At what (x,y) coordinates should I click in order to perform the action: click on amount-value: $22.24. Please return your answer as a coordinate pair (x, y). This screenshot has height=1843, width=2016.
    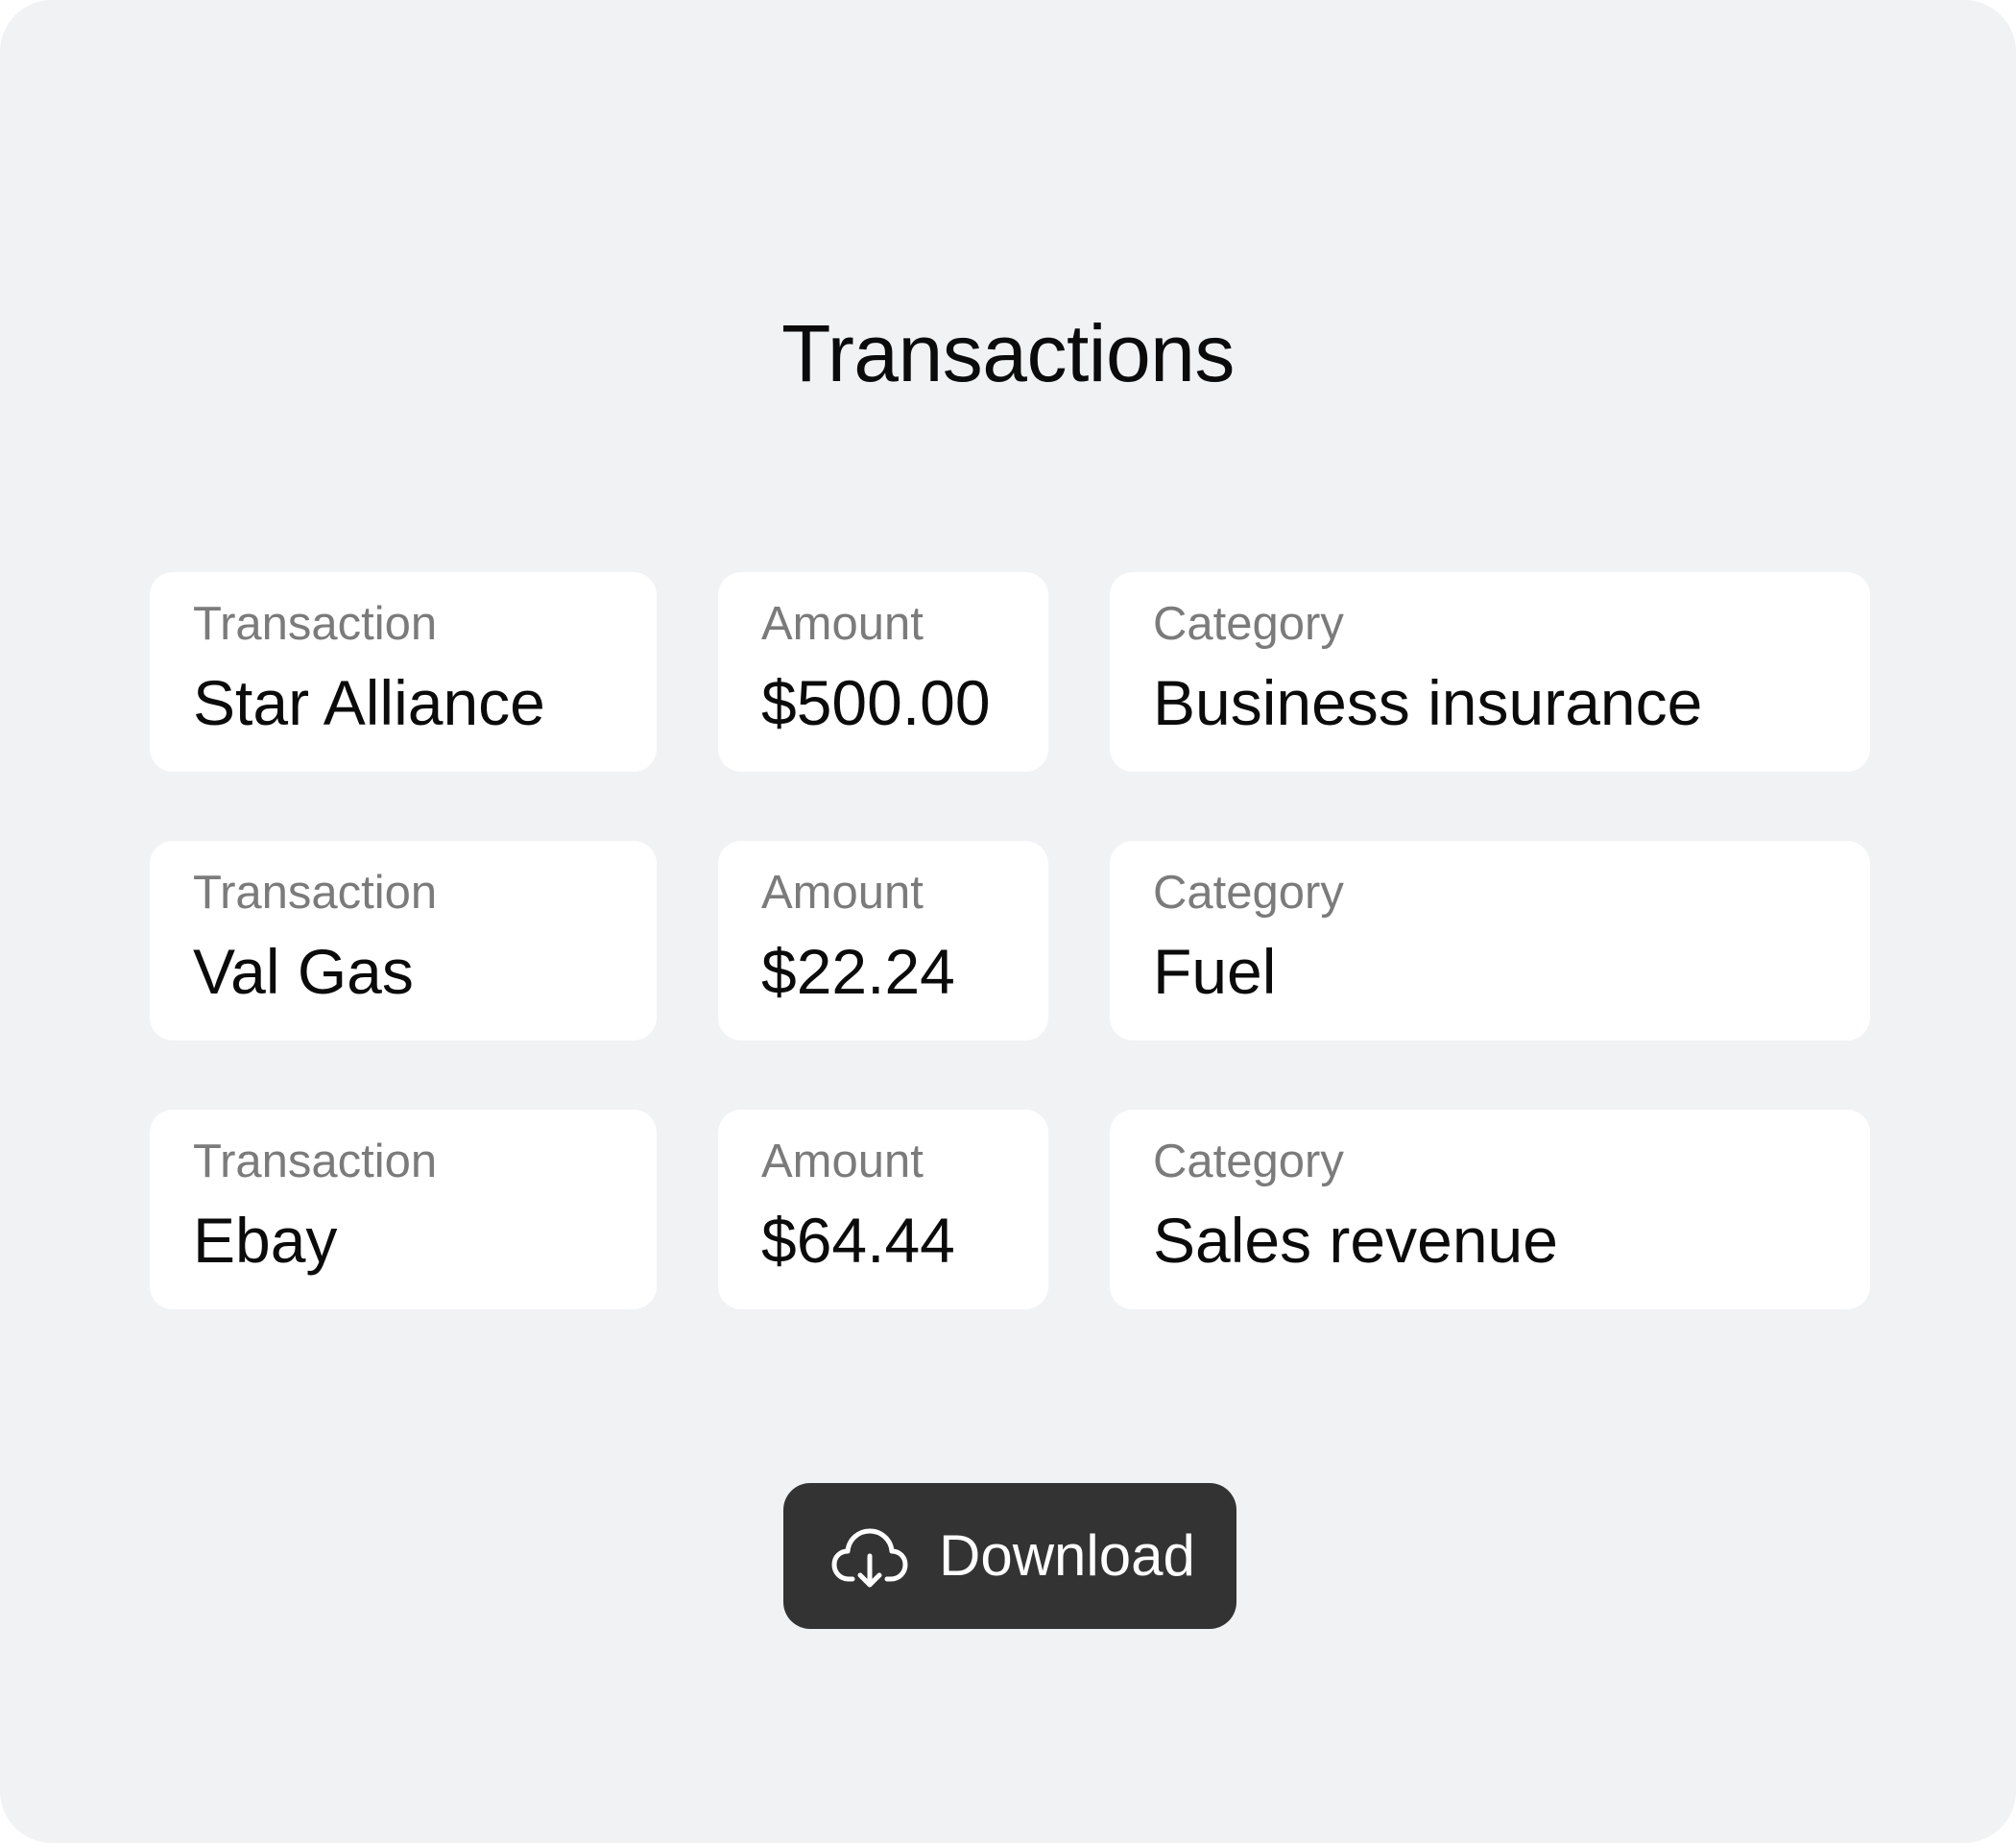
    Looking at the image, I should click on (858, 971).